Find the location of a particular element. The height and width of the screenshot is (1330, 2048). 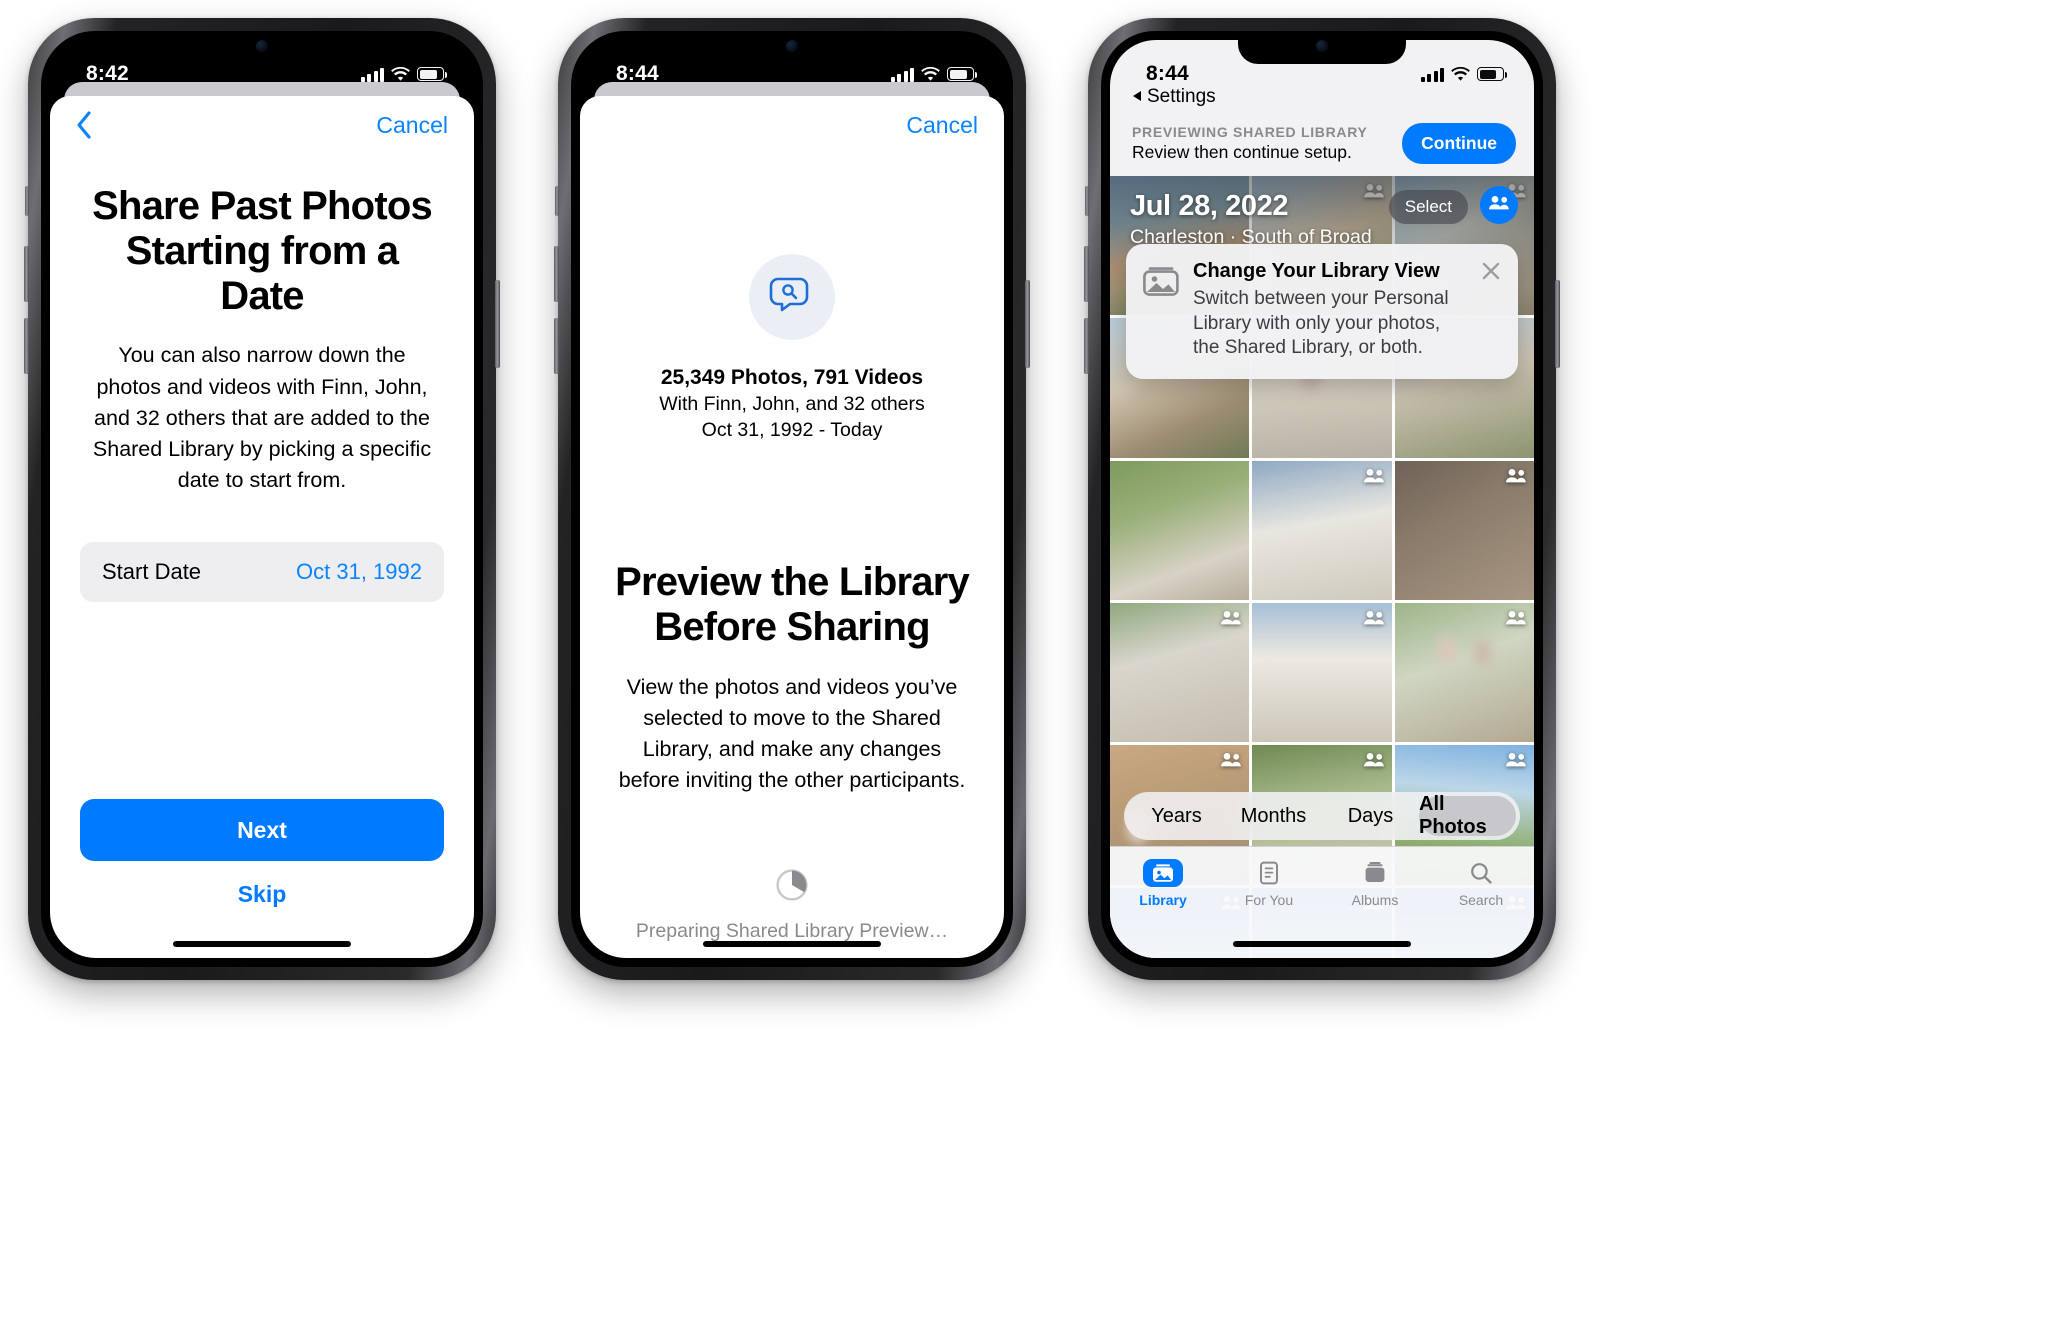

phone1-clock: 8:42 is located at coordinates (107, 73).